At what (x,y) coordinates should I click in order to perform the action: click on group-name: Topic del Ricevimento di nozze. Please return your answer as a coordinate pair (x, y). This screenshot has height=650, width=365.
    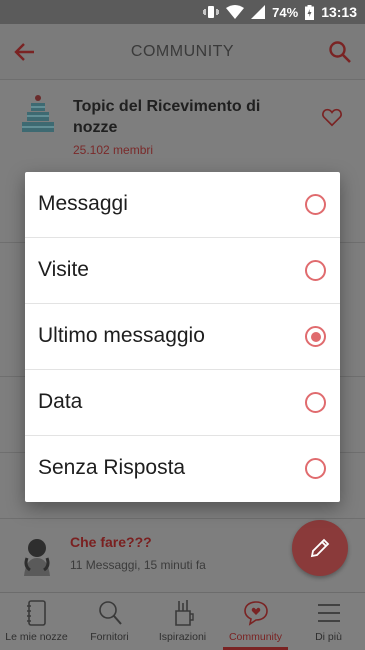
    Looking at the image, I should click on (167, 117).